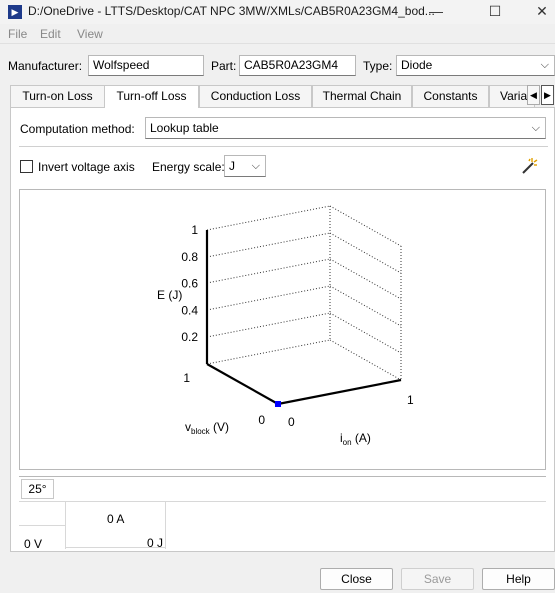 Image resolution: width=555 pixels, height=593 pixels. I want to click on energy-scale-label: Energy scale:, so click(188, 167).